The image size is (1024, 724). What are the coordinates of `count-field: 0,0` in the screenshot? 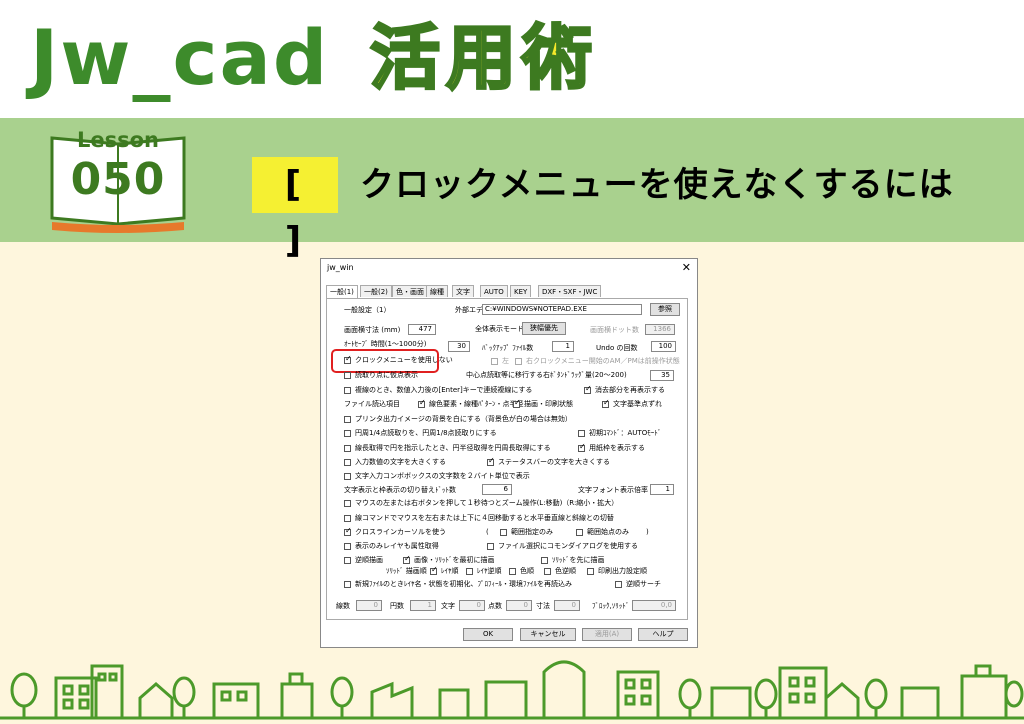 It's located at (654, 605).